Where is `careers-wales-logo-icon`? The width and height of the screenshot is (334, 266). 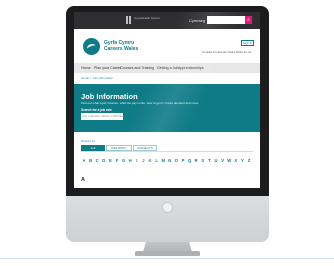 careers-wales-logo-icon is located at coordinates (91, 46).